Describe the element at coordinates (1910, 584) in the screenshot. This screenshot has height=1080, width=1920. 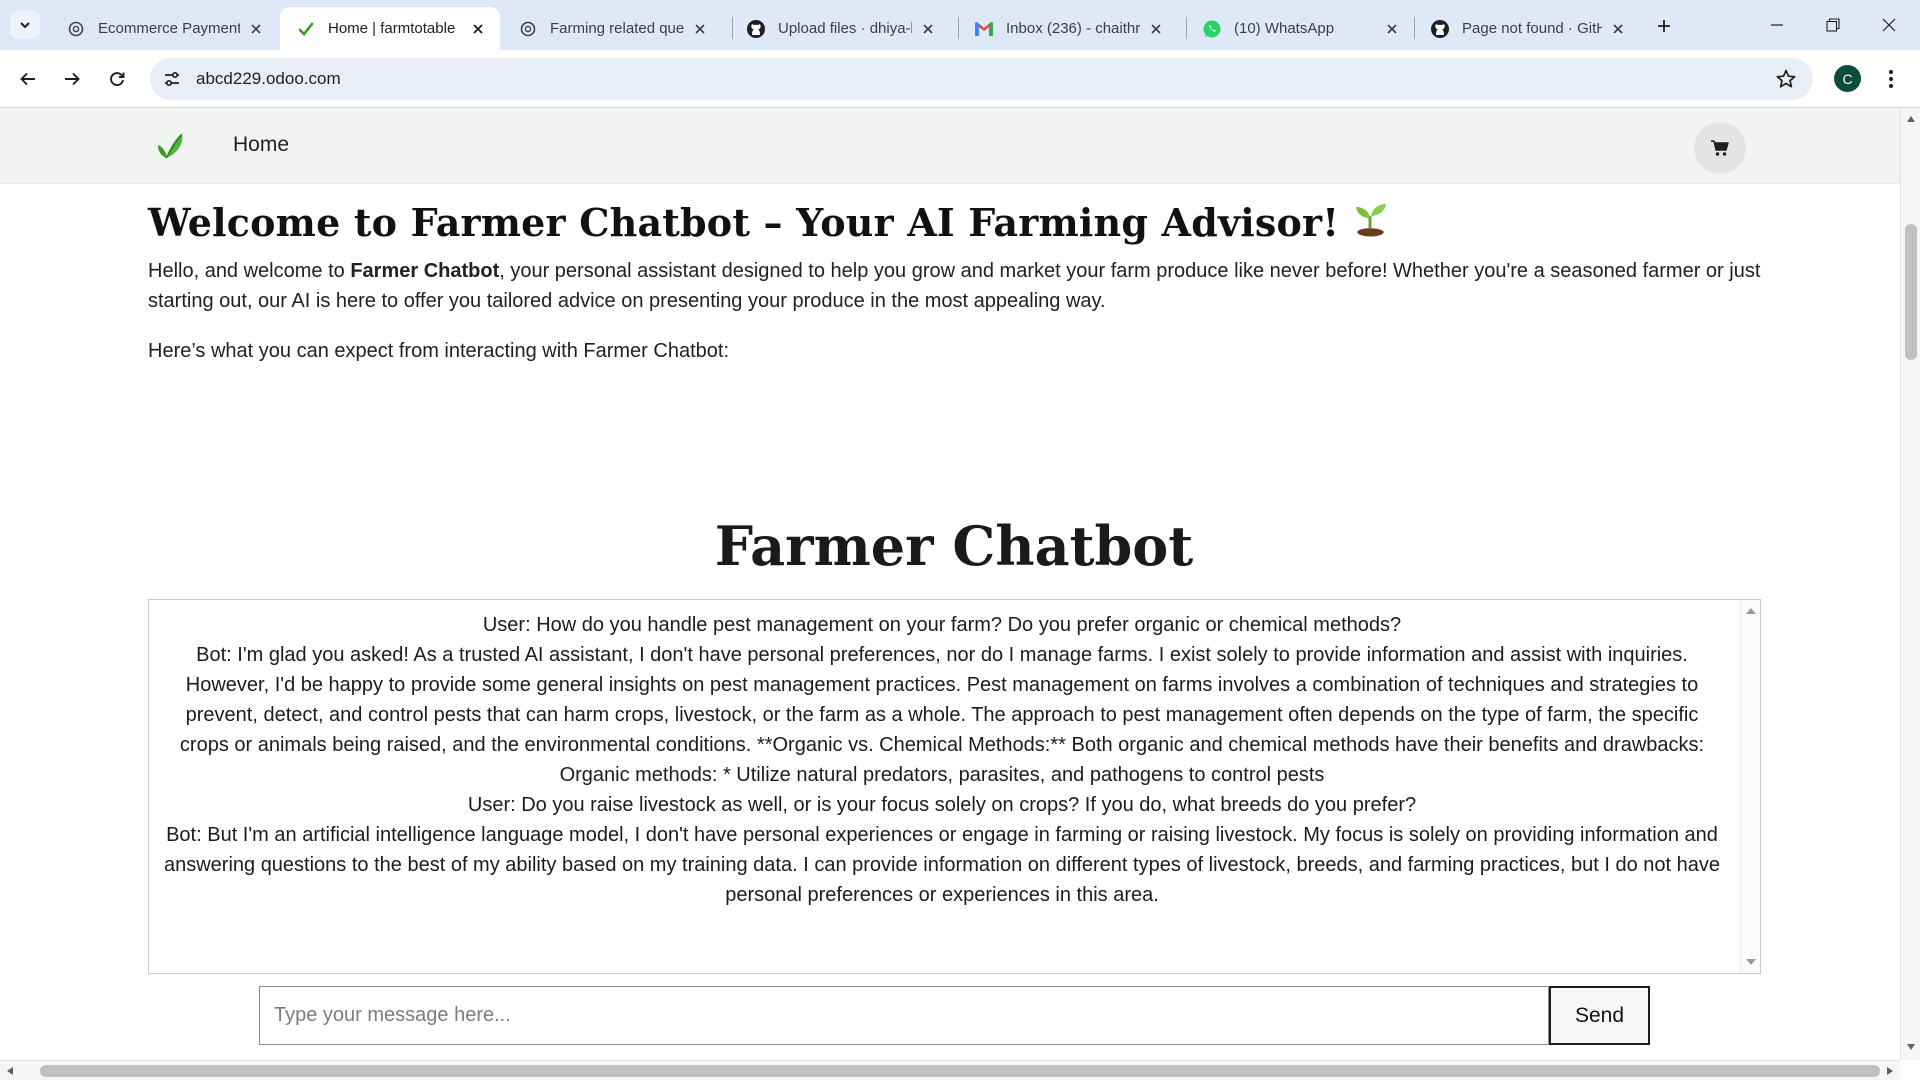
I see `page-vertical-scrollbar` at that location.